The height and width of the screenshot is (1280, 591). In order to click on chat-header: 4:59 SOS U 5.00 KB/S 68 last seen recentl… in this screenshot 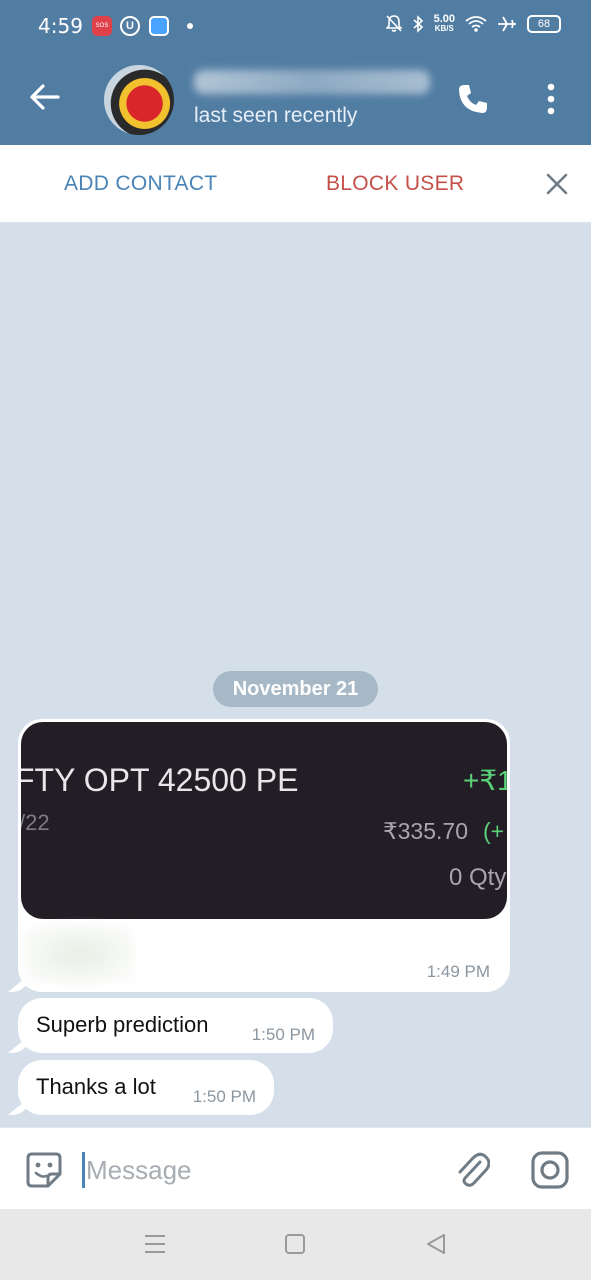, I will do `click(295, 72)`.